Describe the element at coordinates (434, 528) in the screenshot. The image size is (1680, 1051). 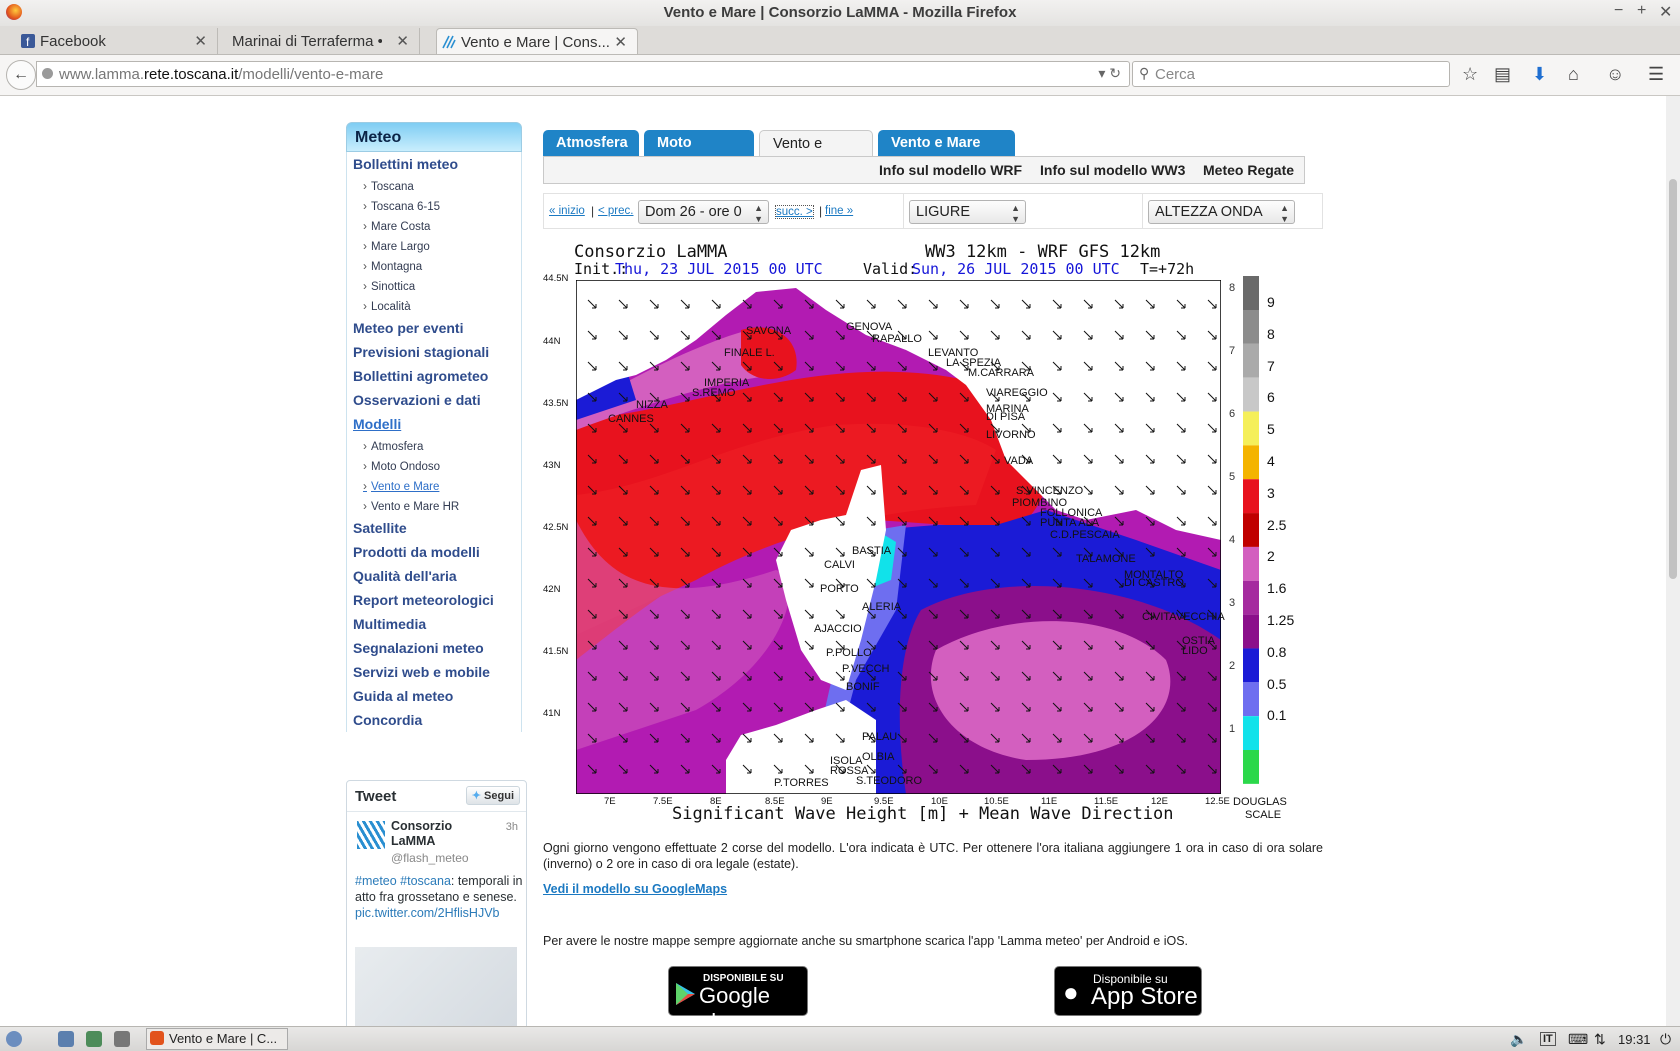
I see `sidebar-item-satellite: Satellite` at that location.